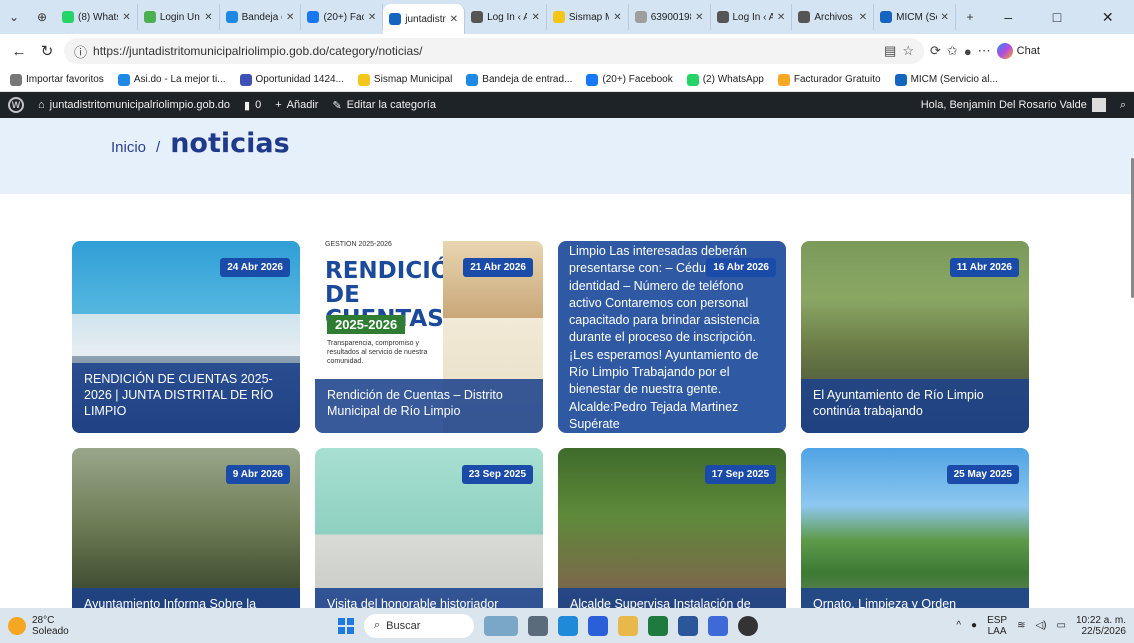 The image size is (1134, 643). I want to click on chrome-icon, so click(598, 625).